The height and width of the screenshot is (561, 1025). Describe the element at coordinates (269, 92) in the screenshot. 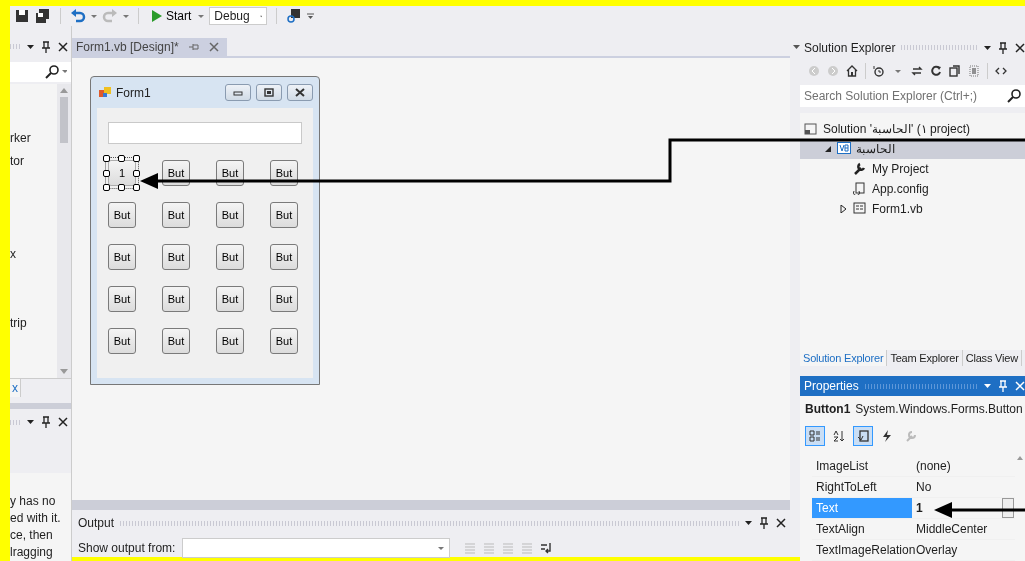

I see `maximize-button` at that location.